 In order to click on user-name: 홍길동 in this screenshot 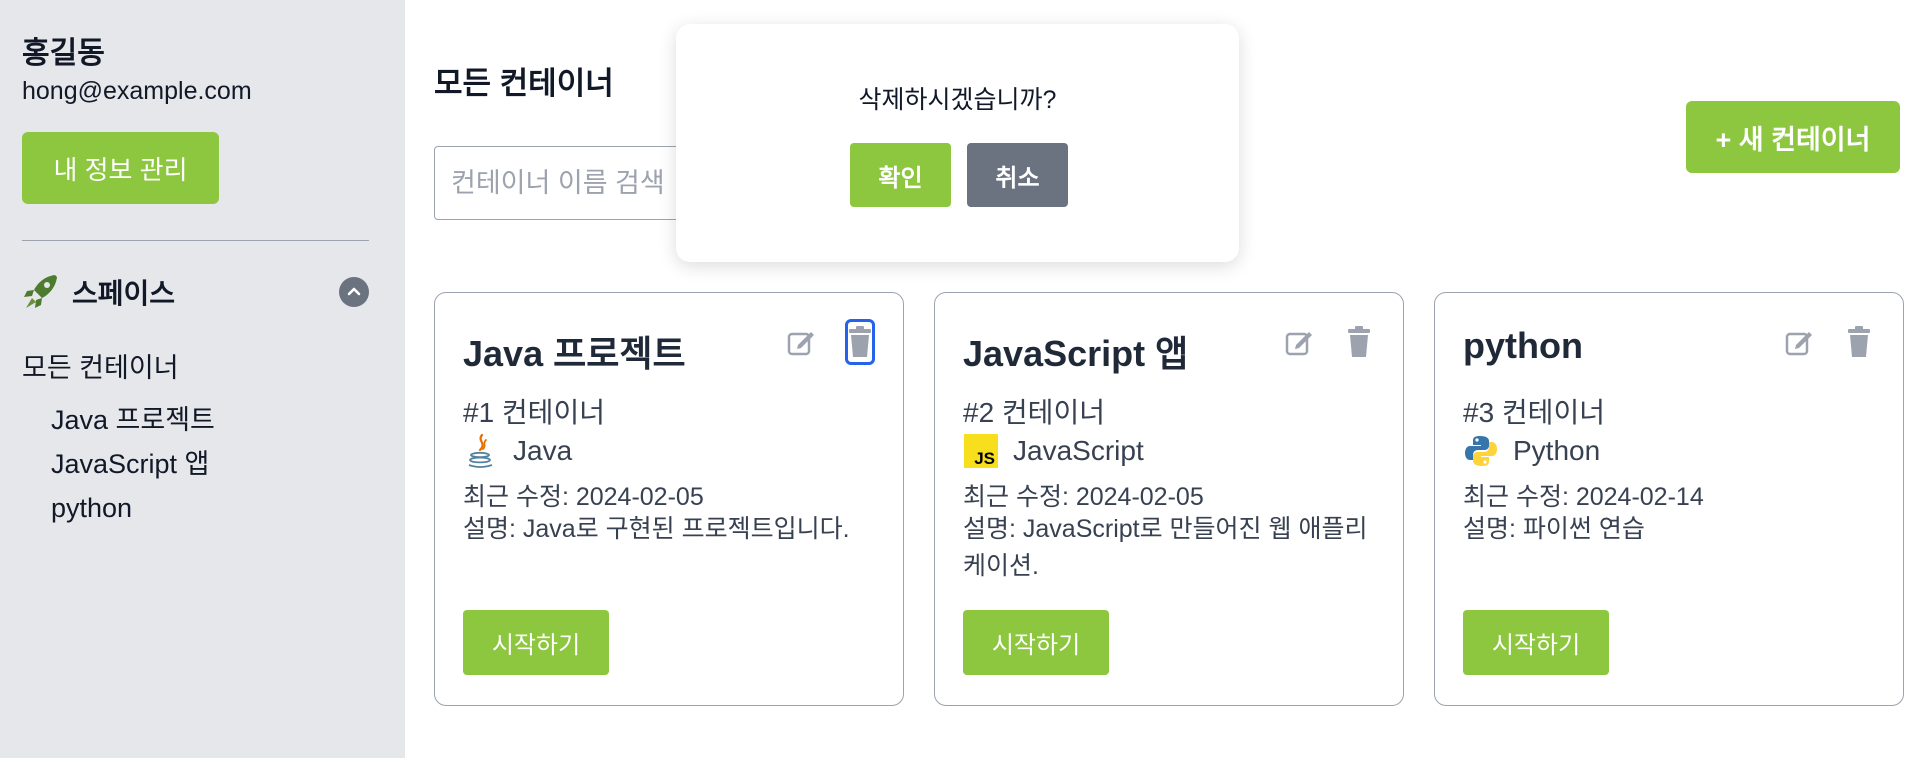, I will do `click(63, 53)`.